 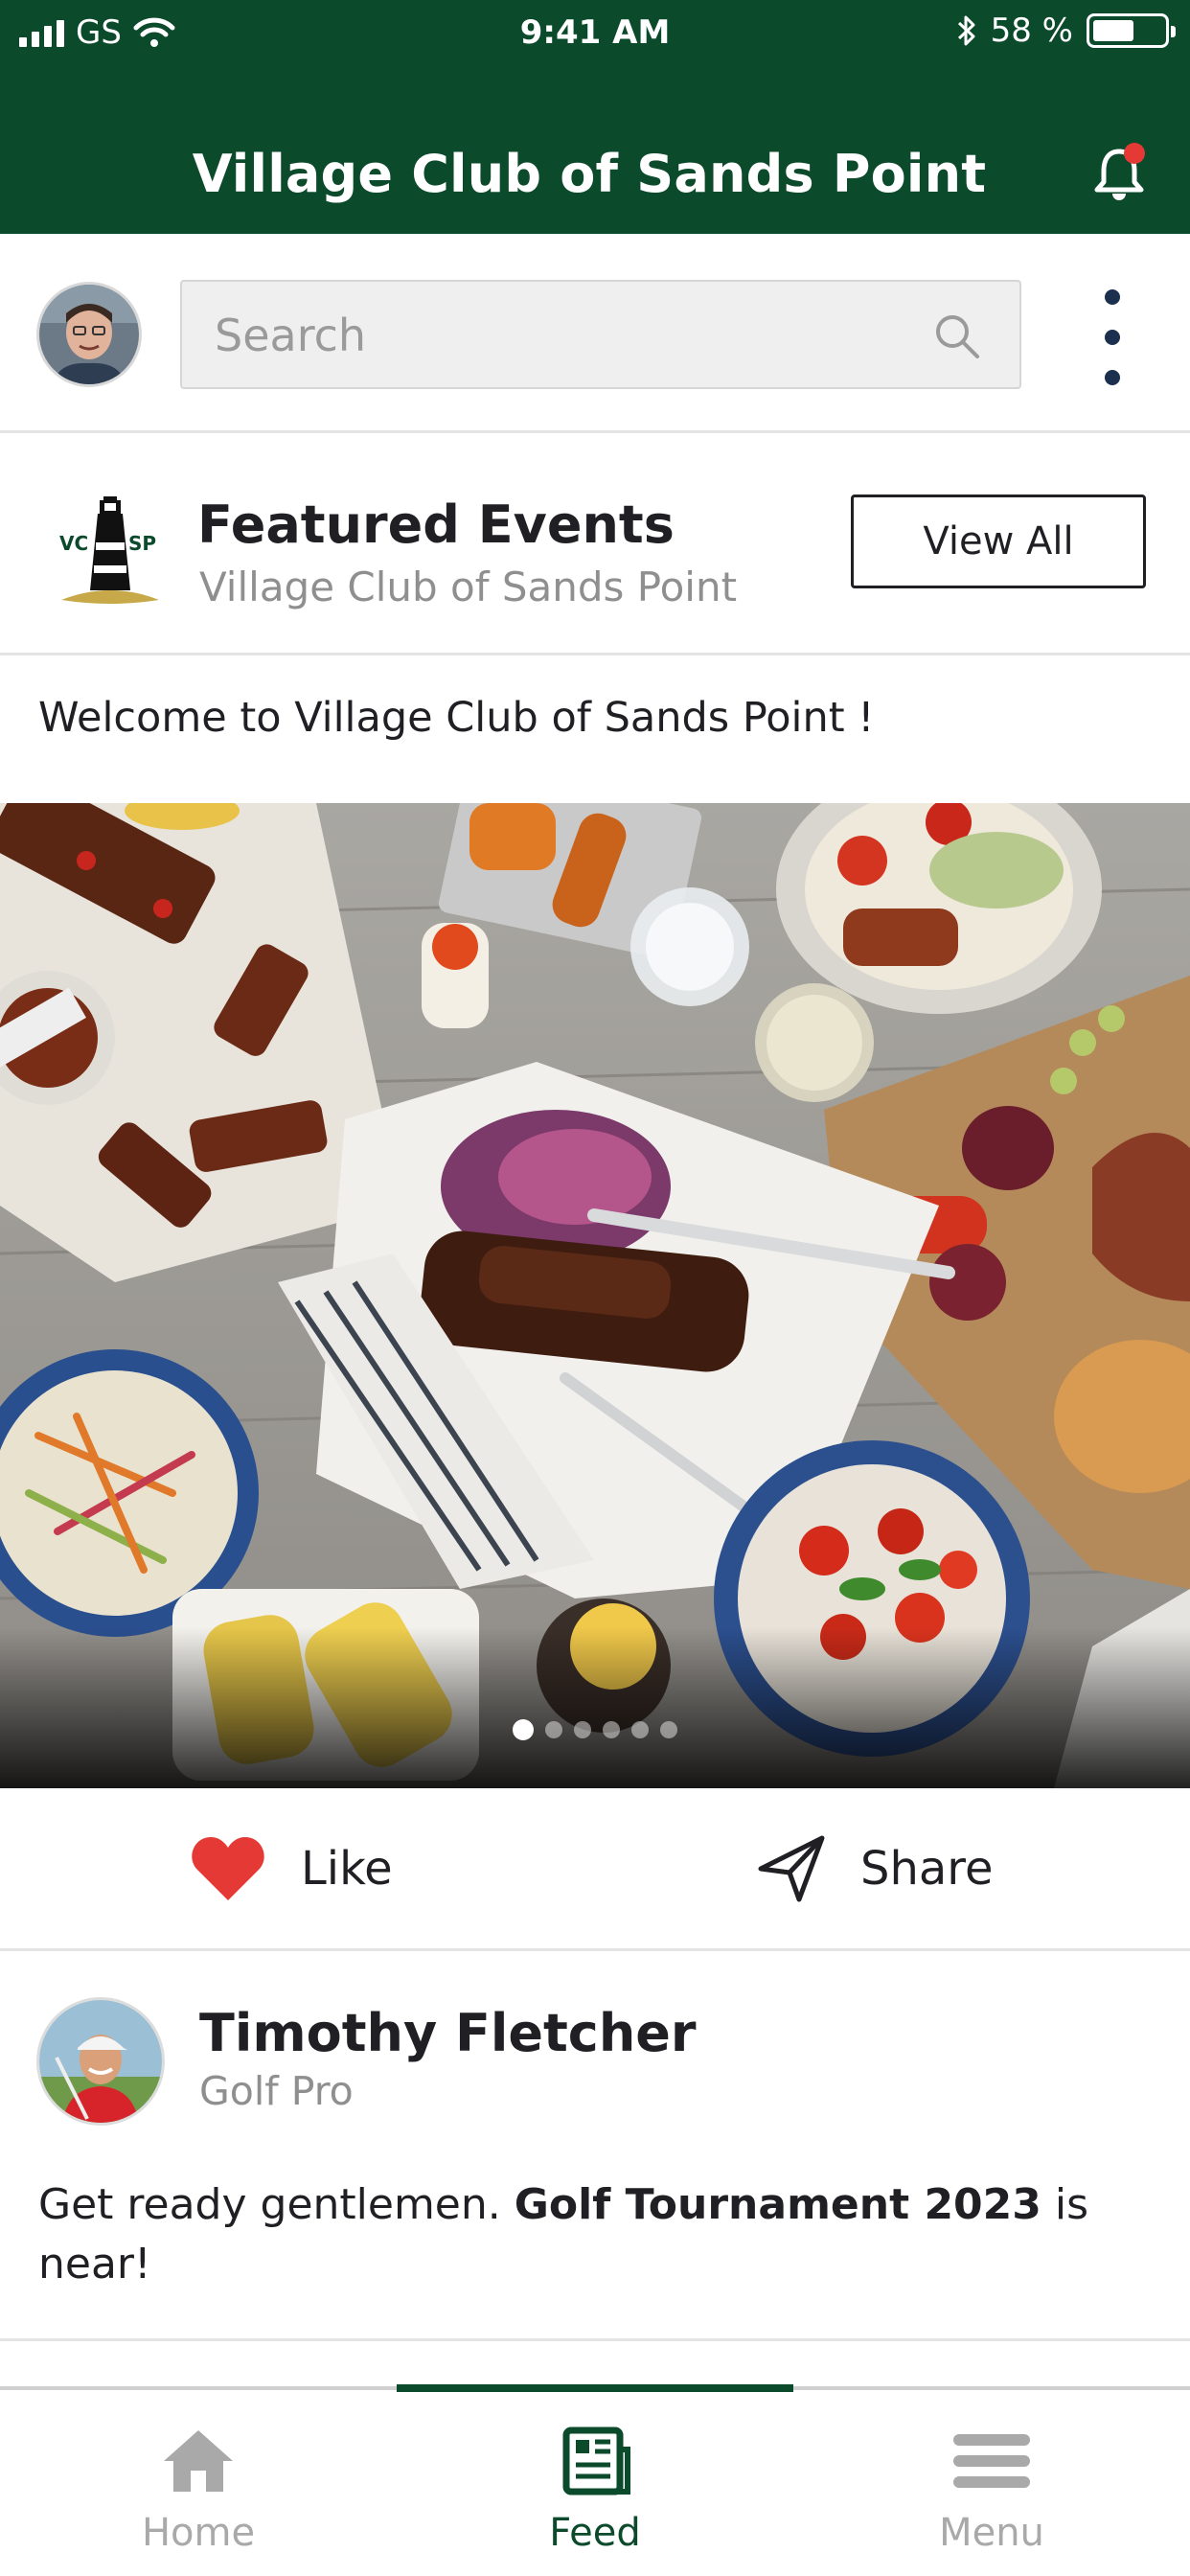 What do you see at coordinates (199, 2461) in the screenshot?
I see `home-icon` at bounding box center [199, 2461].